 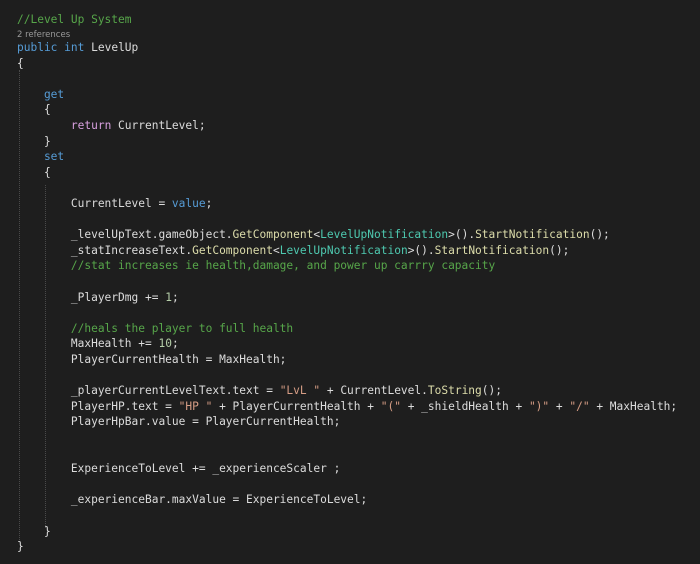 I want to click on code-token-string: "LvL ", so click(x=300, y=391).